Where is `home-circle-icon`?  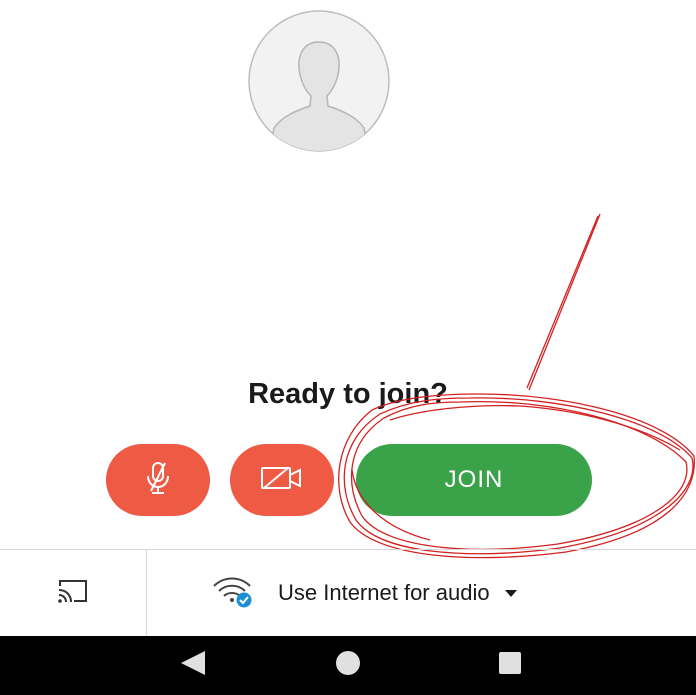 home-circle-icon is located at coordinates (348, 665).